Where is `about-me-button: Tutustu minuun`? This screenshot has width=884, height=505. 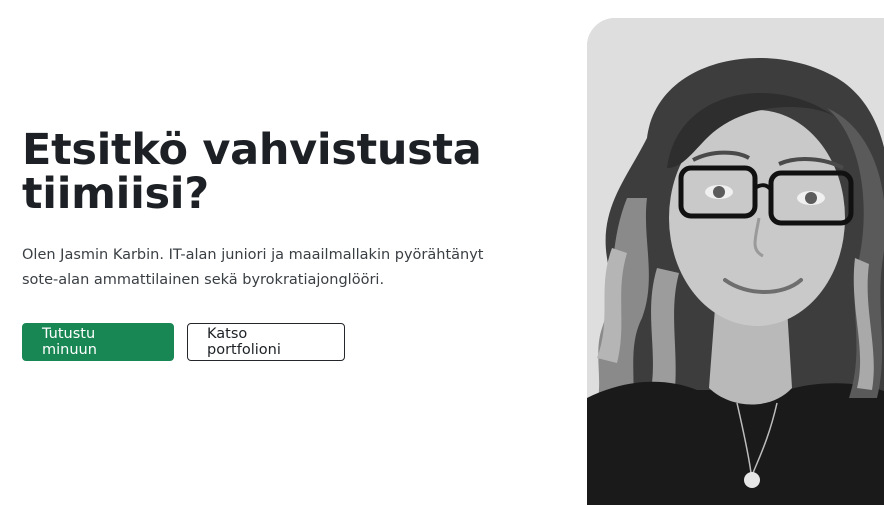 about-me-button: Tutustu minuun is located at coordinates (98, 342).